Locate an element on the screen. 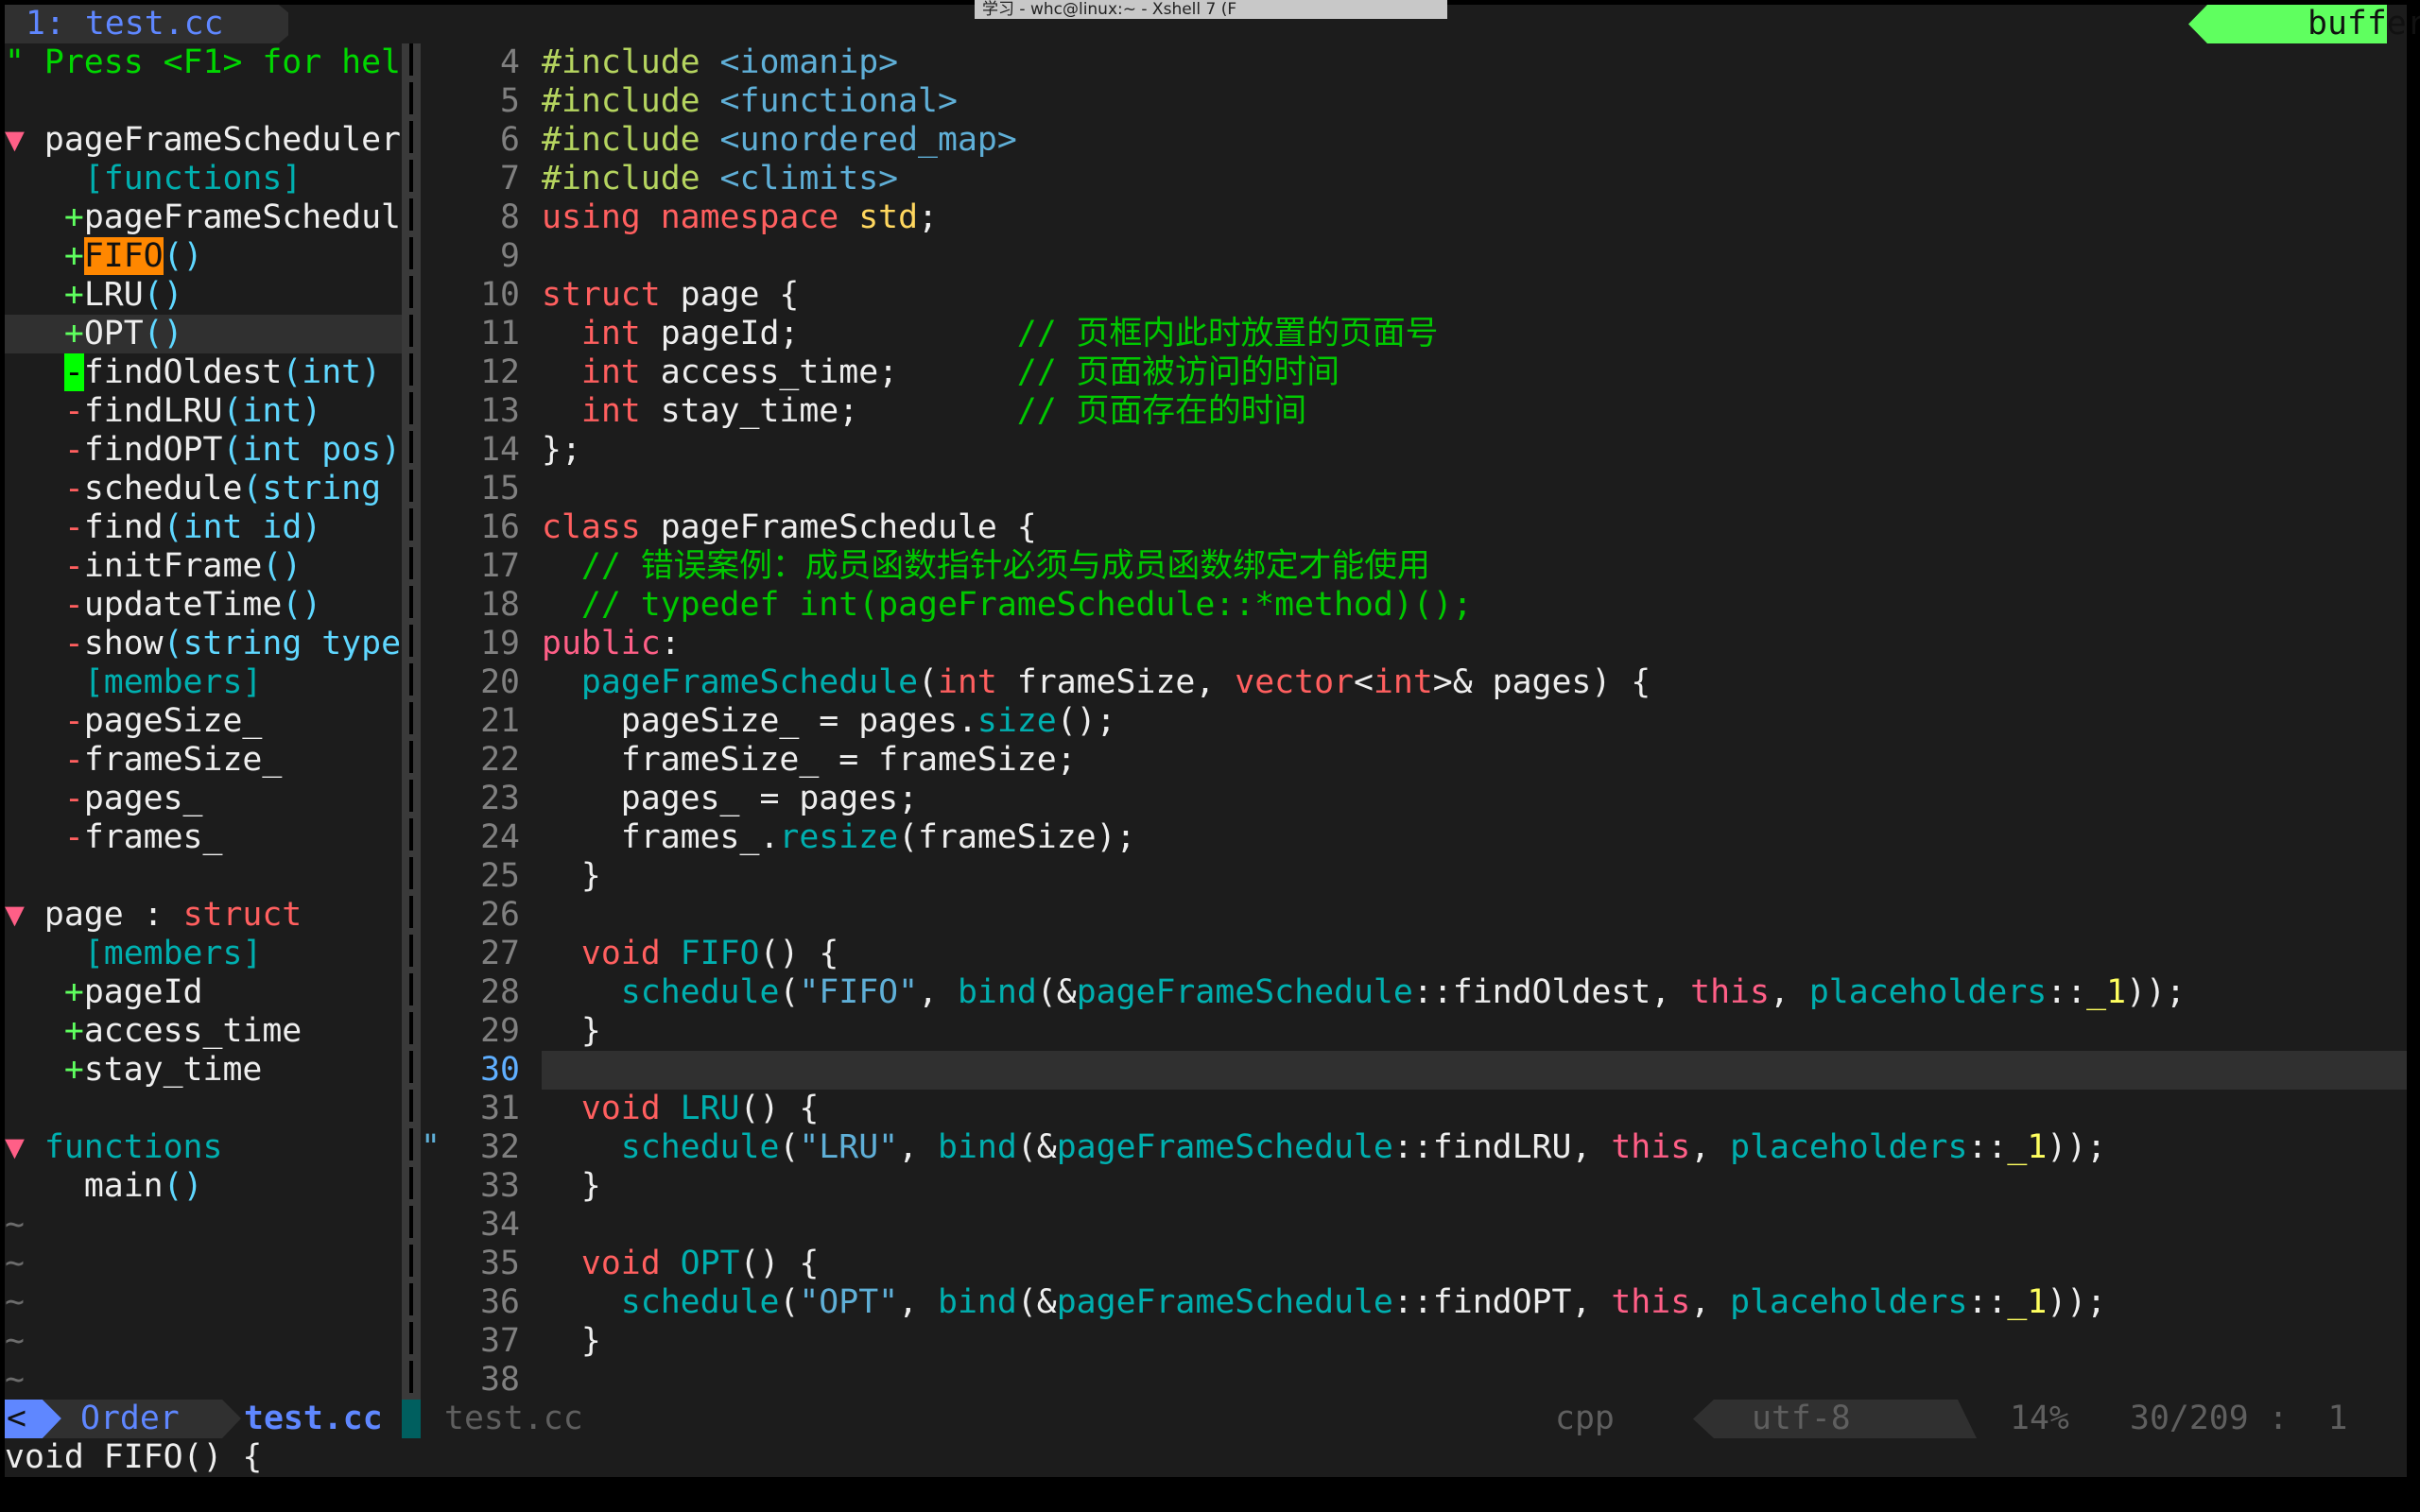 The width and height of the screenshot is (2420, 1512). sidebar-token: pageFrameSchedul is located at coordinates (242, 217).